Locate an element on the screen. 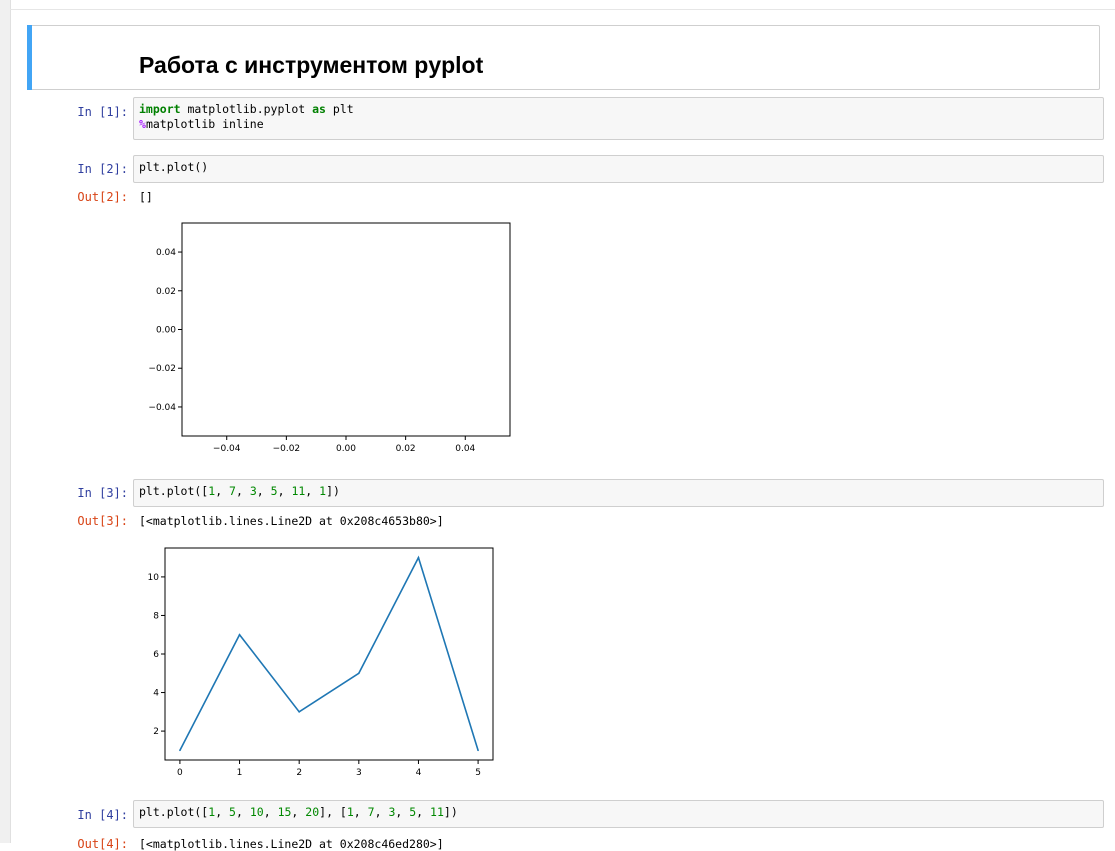 This screenshot has width=1115, height=851. keyword: as is located at coordinates (319, 109).